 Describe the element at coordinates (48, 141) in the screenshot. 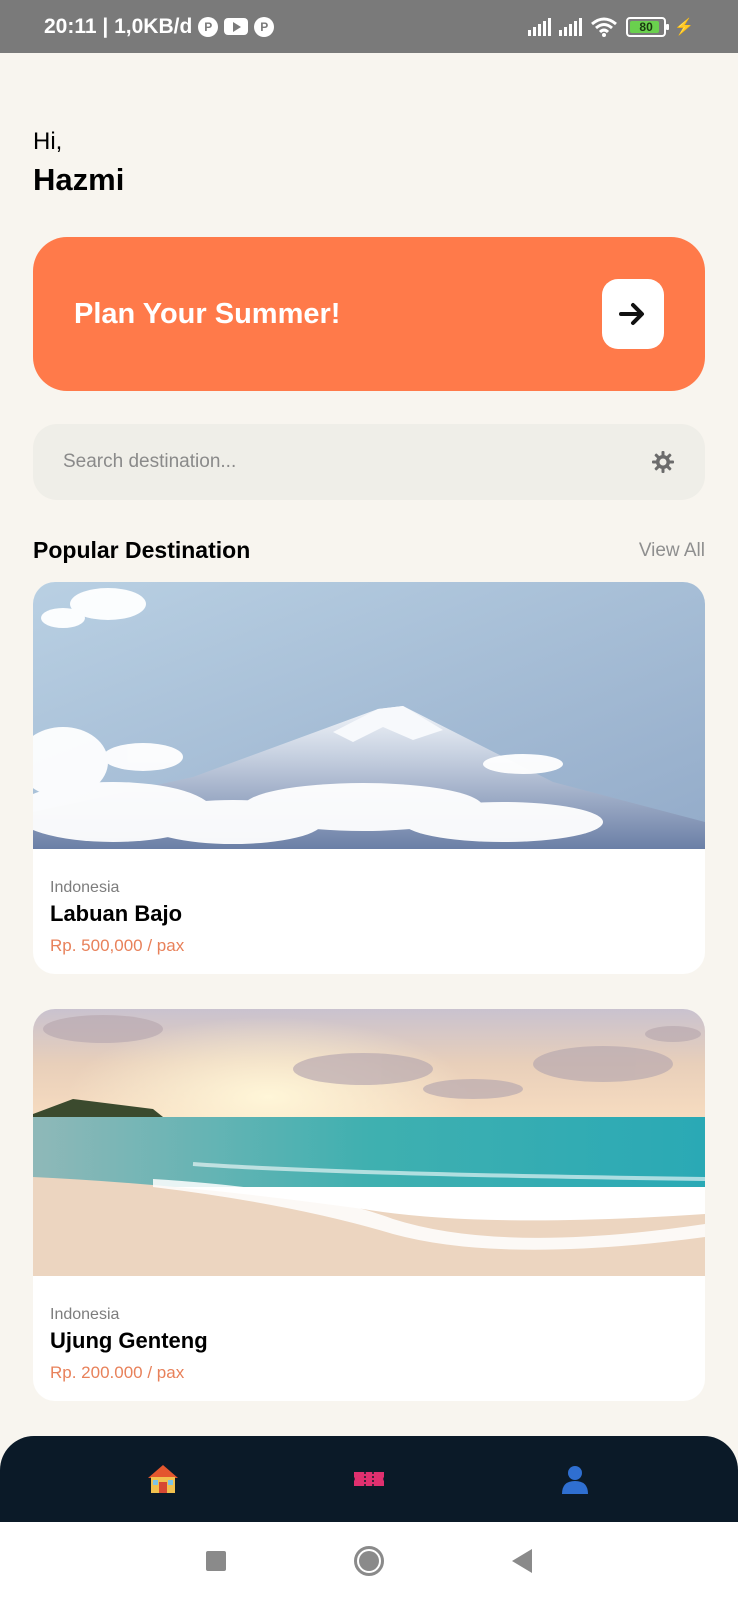

I see `greeting-hi: Hi,` at that location.